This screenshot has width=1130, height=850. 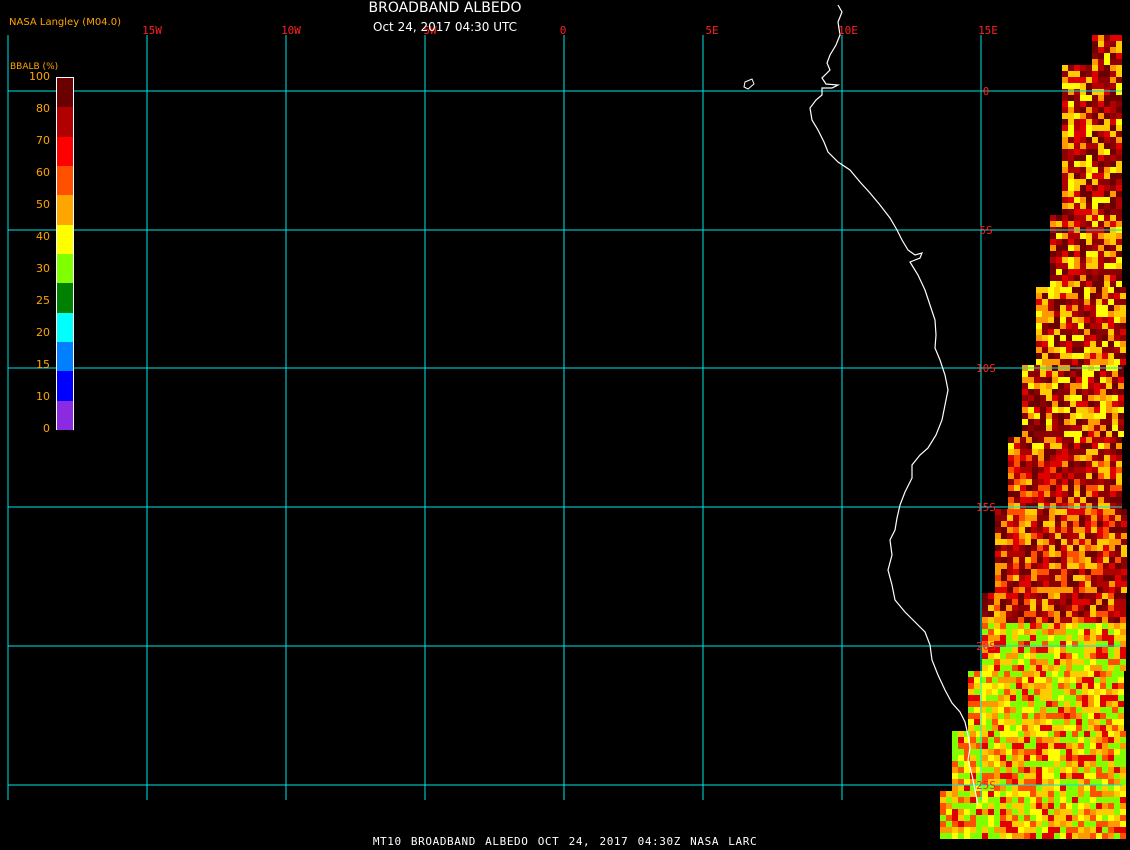 I want to click on colorbar-label: 10, so click(x=43, y=396).